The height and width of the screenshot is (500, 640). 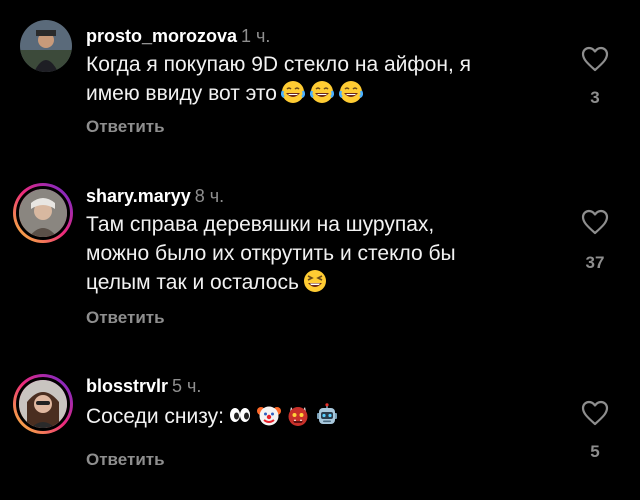 What do you see at coordinates (268, 415) in the screenshot?
I see `clown-face-emoji` at bounding box center [268, 415].